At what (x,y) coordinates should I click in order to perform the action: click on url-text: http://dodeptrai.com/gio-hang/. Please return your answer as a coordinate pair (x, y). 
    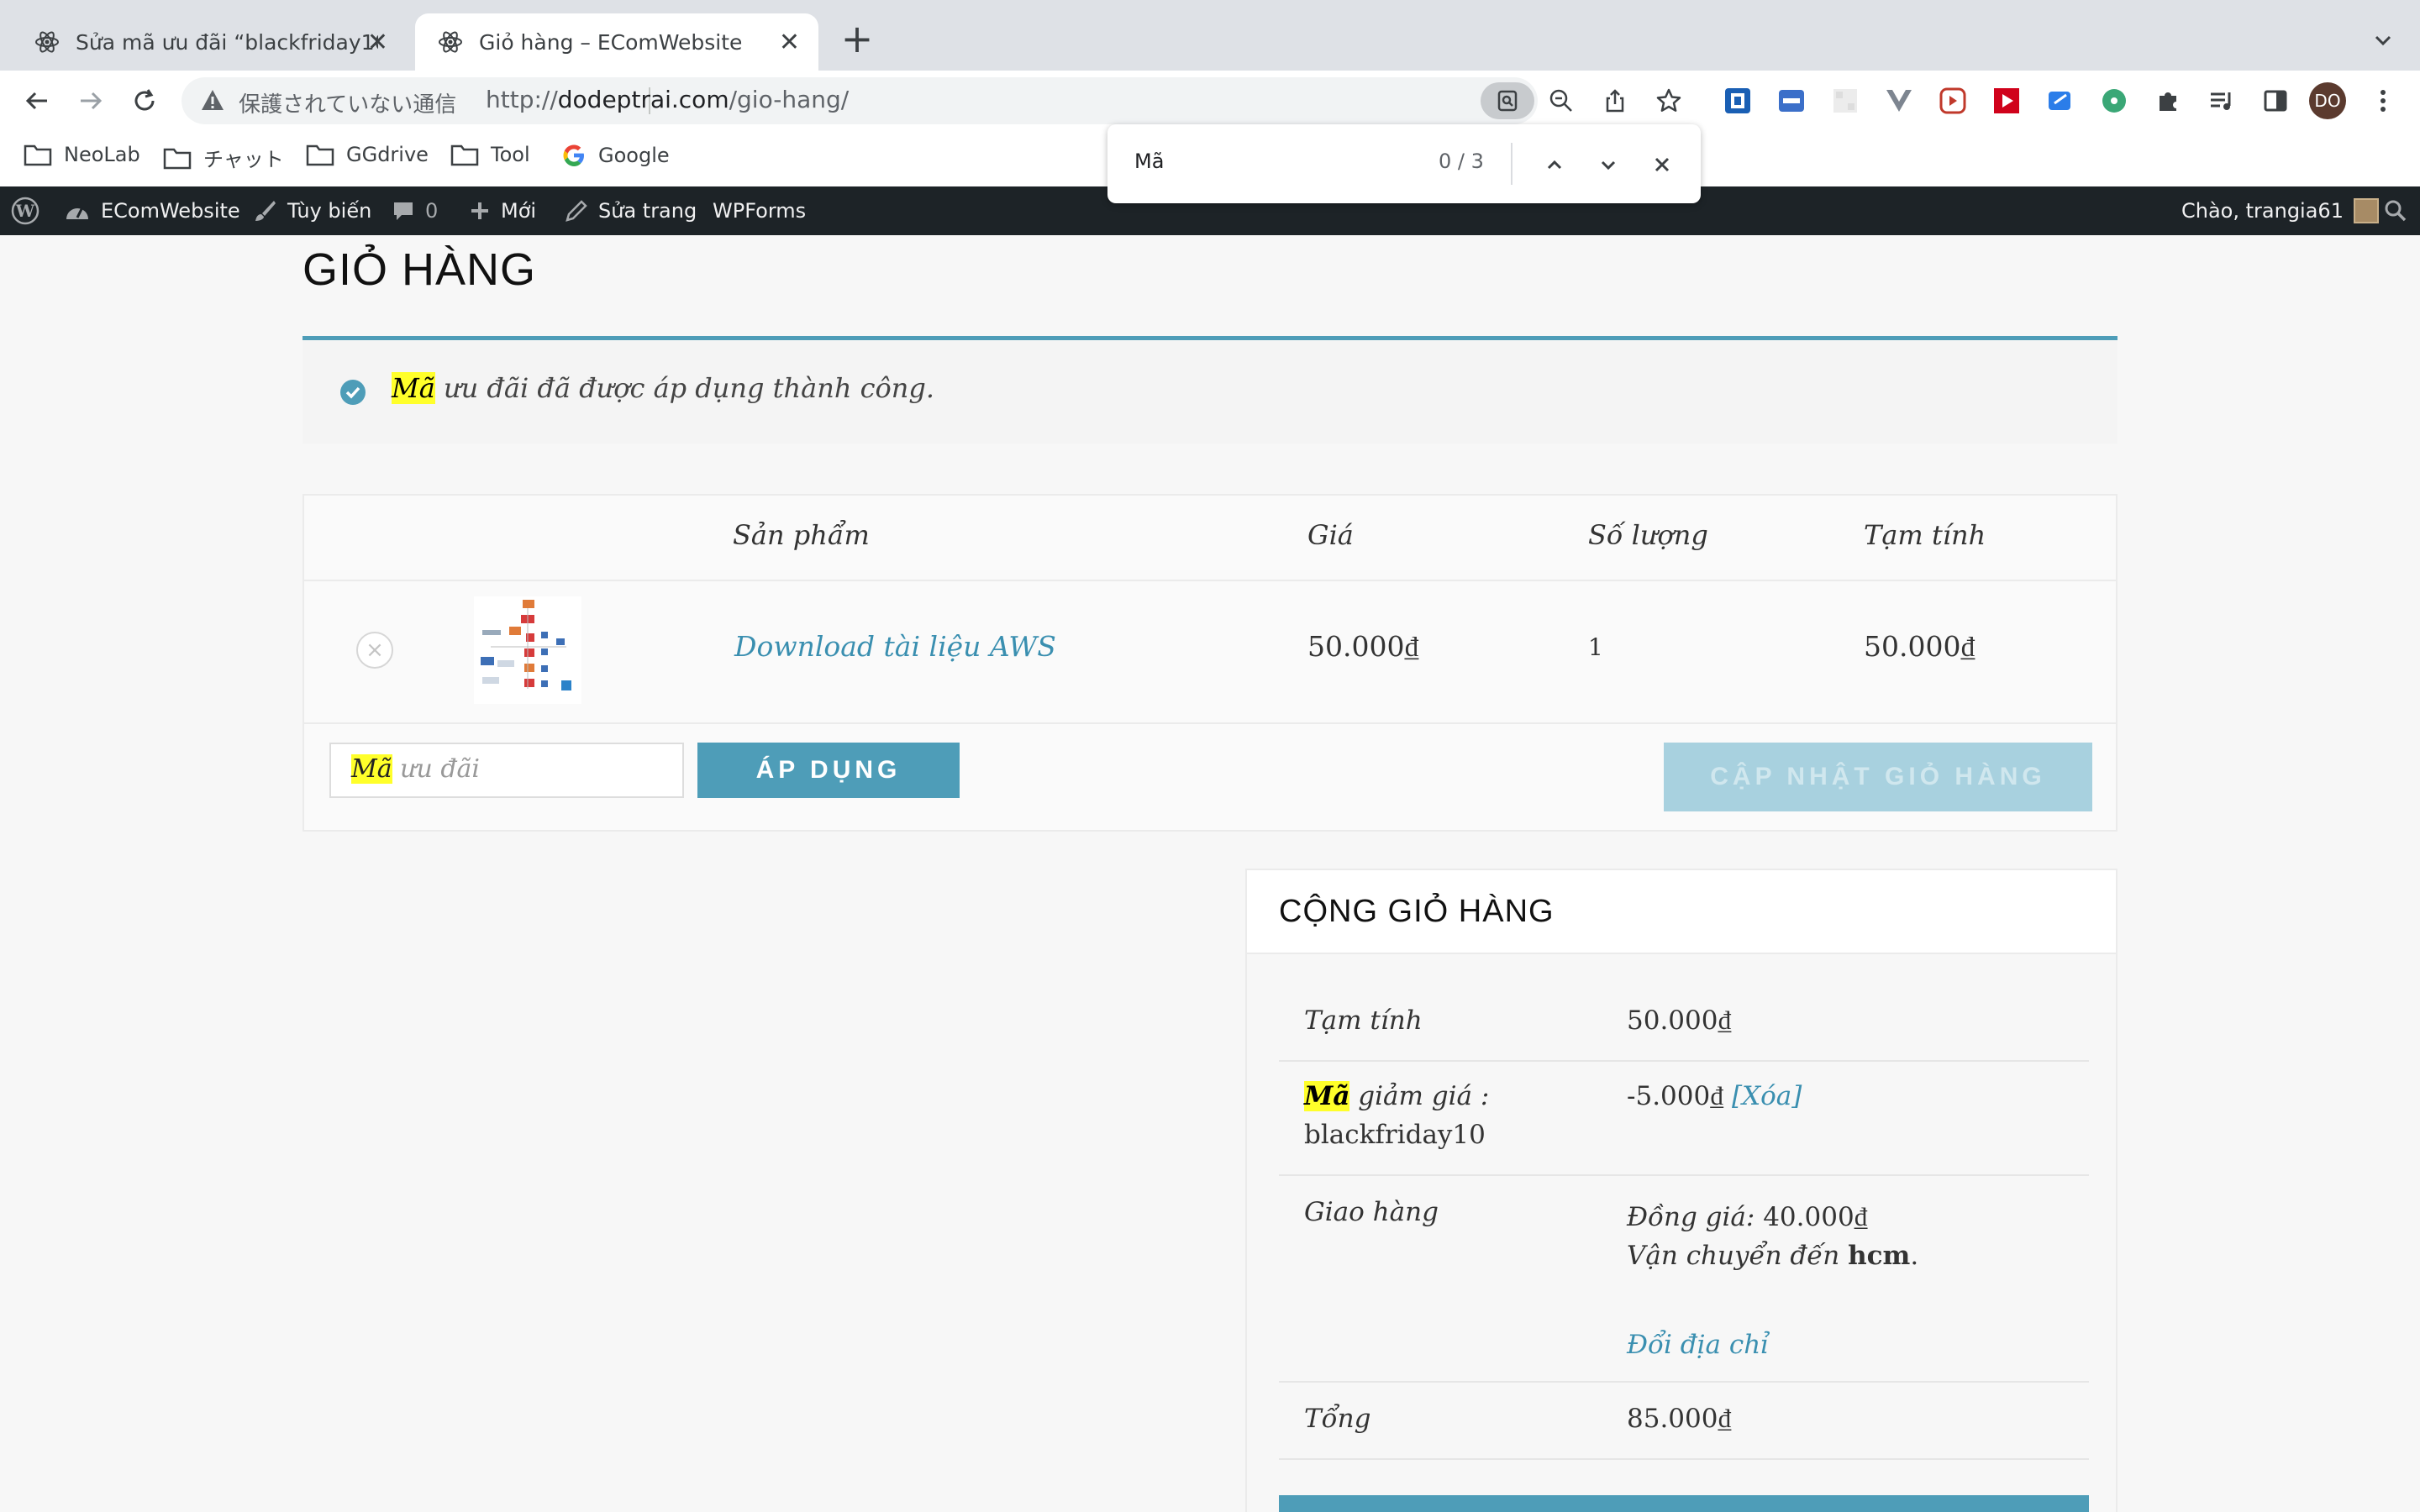
    Looking at the image, I should click on (667, 99).